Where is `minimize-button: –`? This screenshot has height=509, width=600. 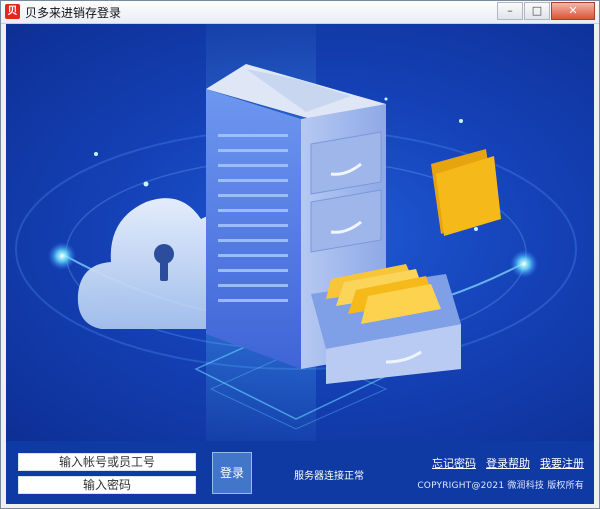 minimize-button: – is located at coordinates (510, 11).